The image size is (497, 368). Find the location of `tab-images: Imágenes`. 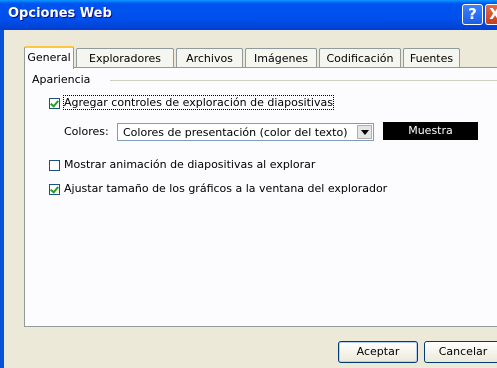

tab-images: Imágenes is located at coordinates (281, 58).